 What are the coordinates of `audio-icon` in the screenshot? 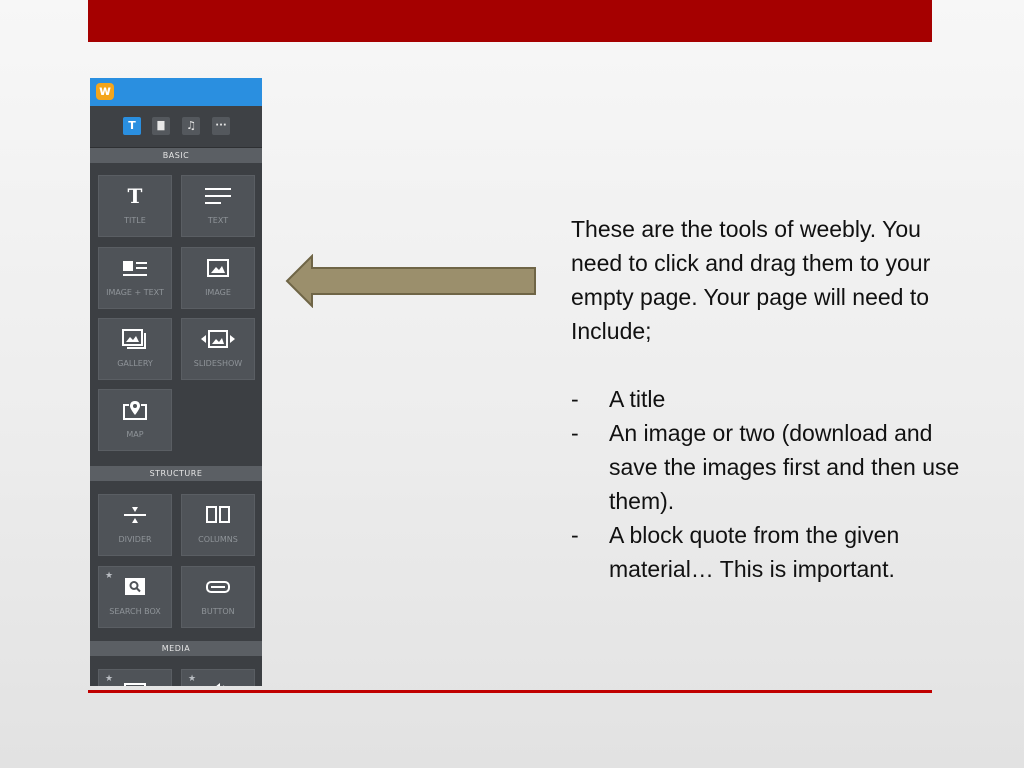 It's located at (218, 683).